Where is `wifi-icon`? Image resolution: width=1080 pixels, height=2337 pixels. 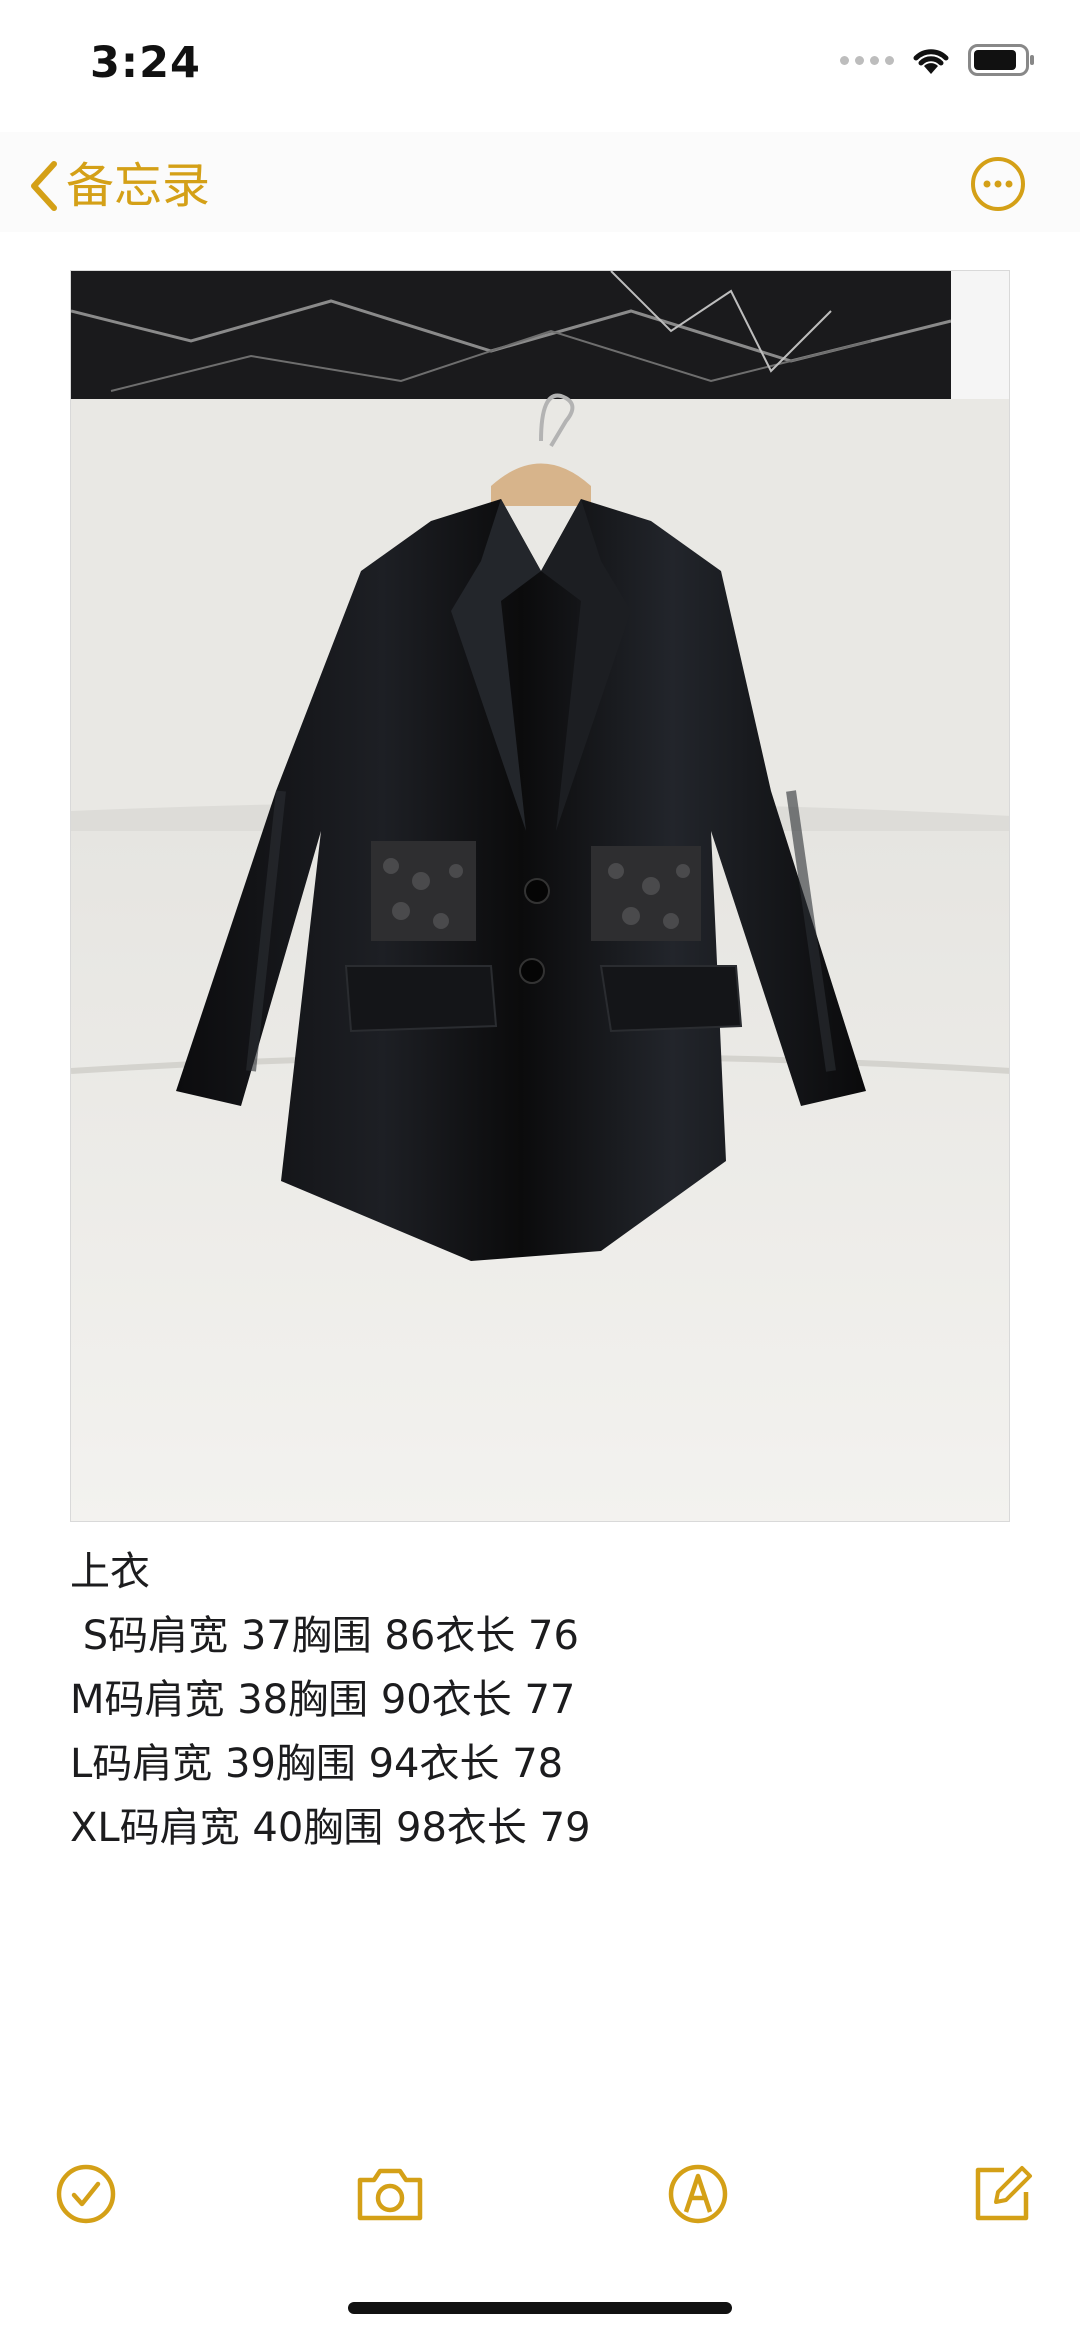 wifi-icon is located at coordinates (931, 61).